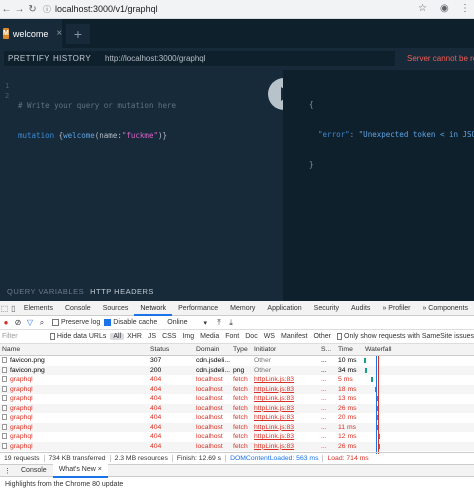 The height and width of the screenshot is (491, 474). Describe the element at coordinates (32, 9) in the screenshot. I see `reload-icon: ↻` at that location.